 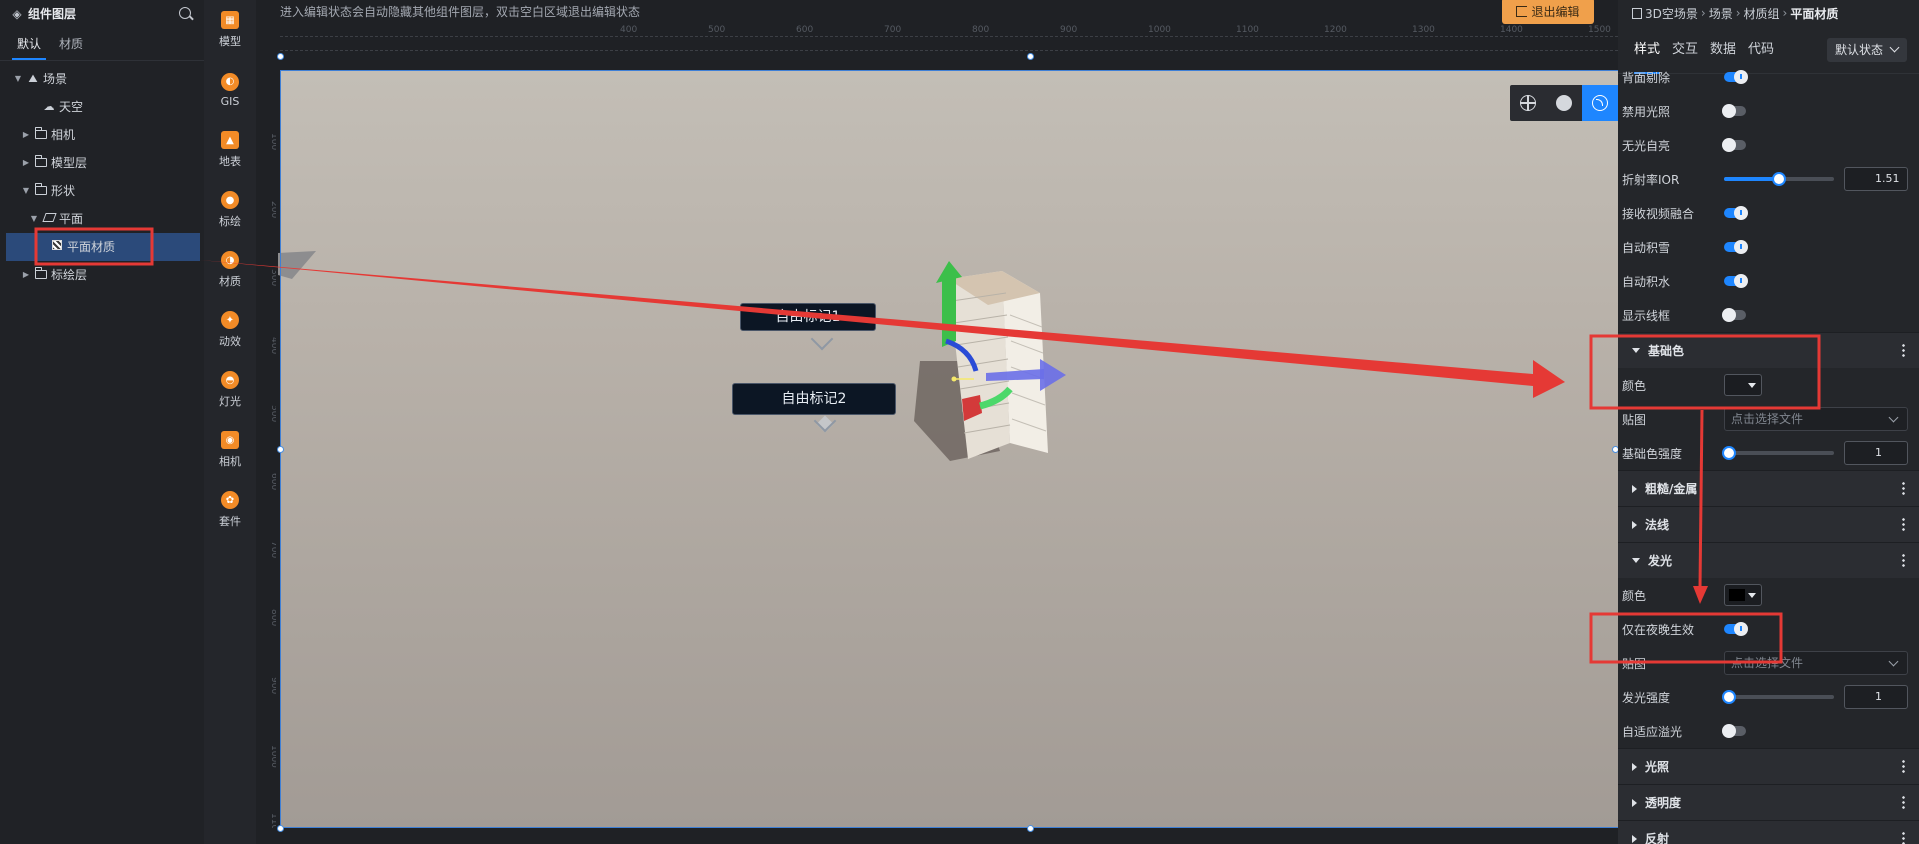 I want to click on row-label: 自动积水, so click(x=1646, y=281).